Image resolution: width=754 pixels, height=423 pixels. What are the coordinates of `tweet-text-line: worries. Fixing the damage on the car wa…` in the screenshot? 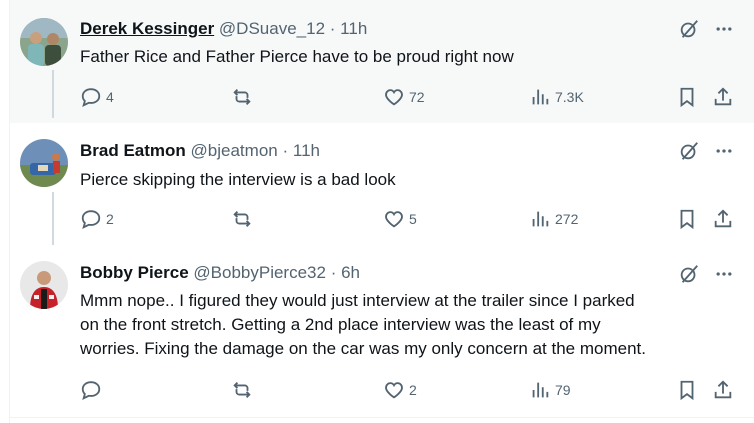 It's located at (363, 348).